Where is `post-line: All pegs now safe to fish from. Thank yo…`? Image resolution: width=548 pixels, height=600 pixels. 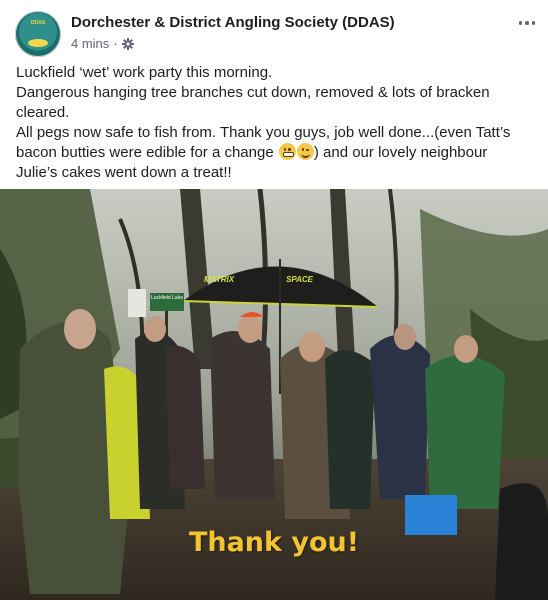 post-line: All pegs now safe to fish from. Thank yo… is located at coordinates (263, 132).